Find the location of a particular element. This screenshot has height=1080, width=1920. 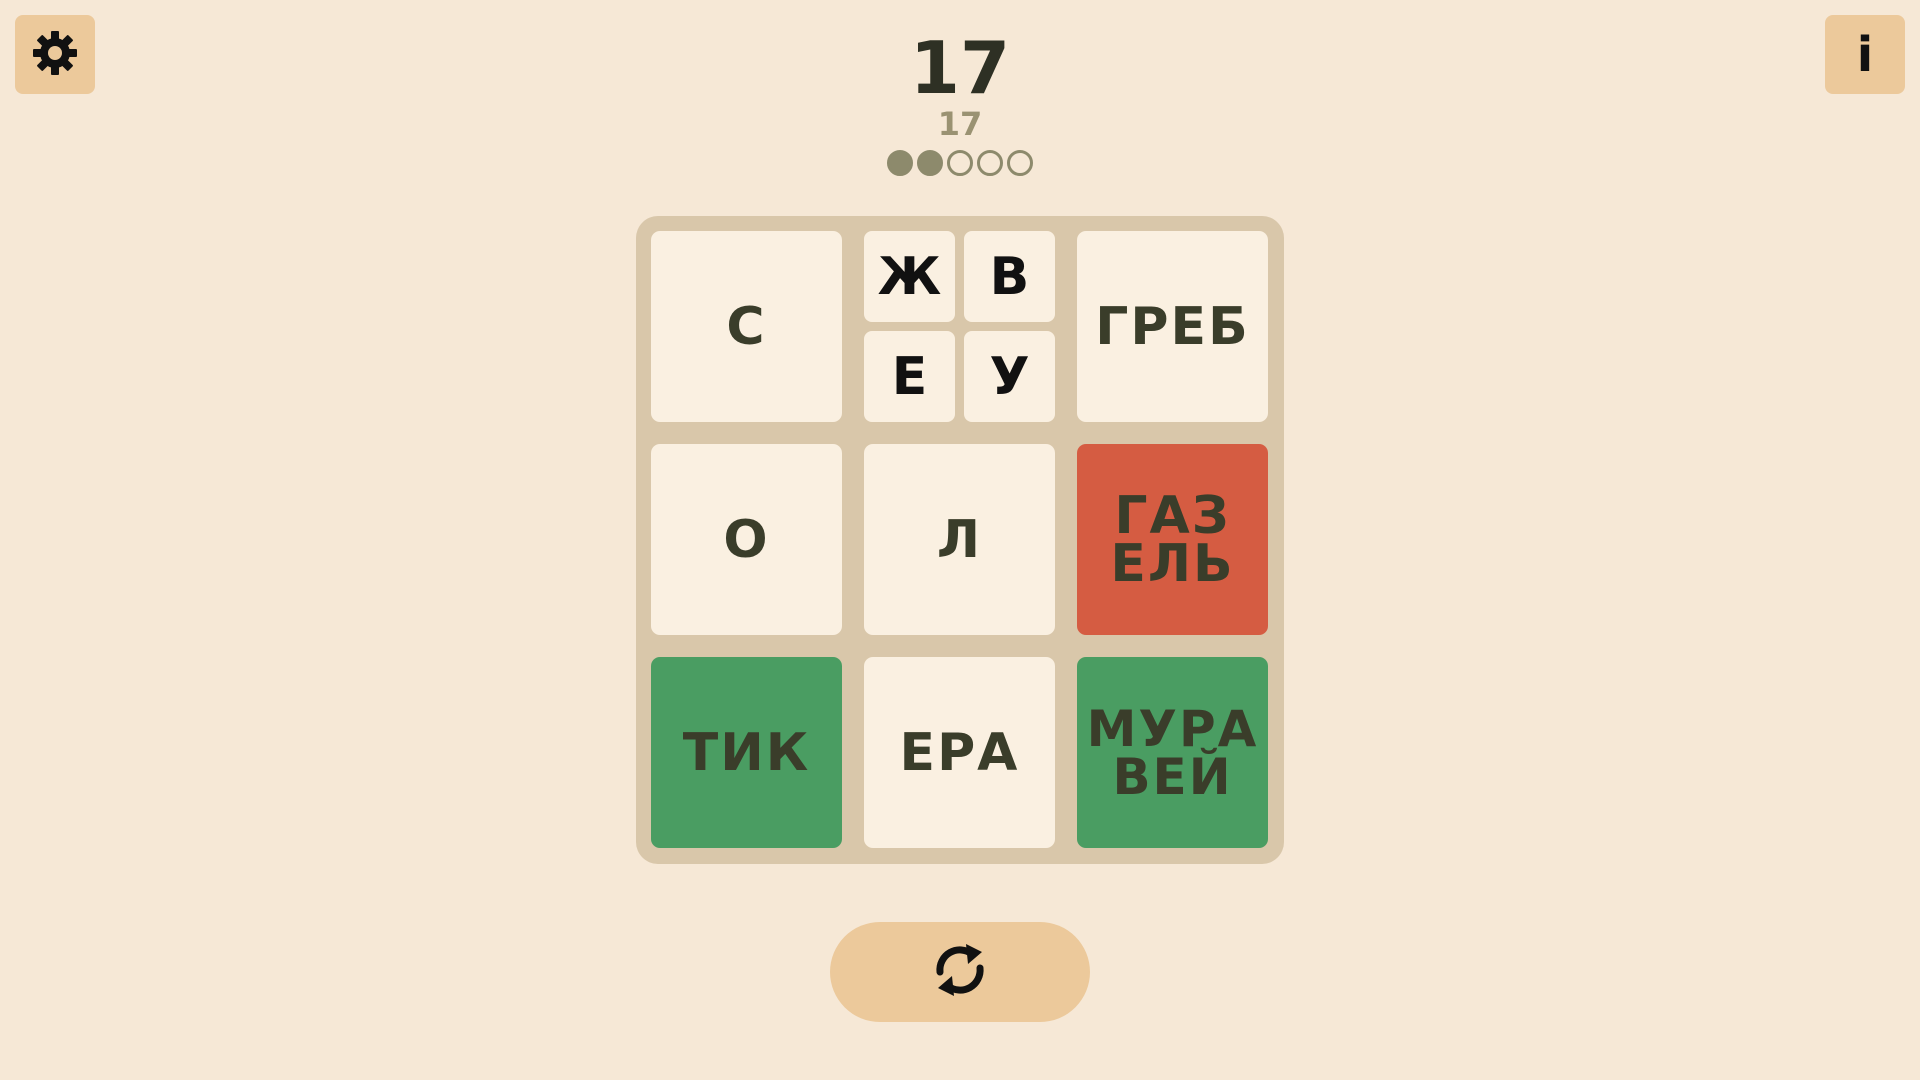

tile-incorrect: ГАЗЕЛЬ is located at coordinates (1172, 539).